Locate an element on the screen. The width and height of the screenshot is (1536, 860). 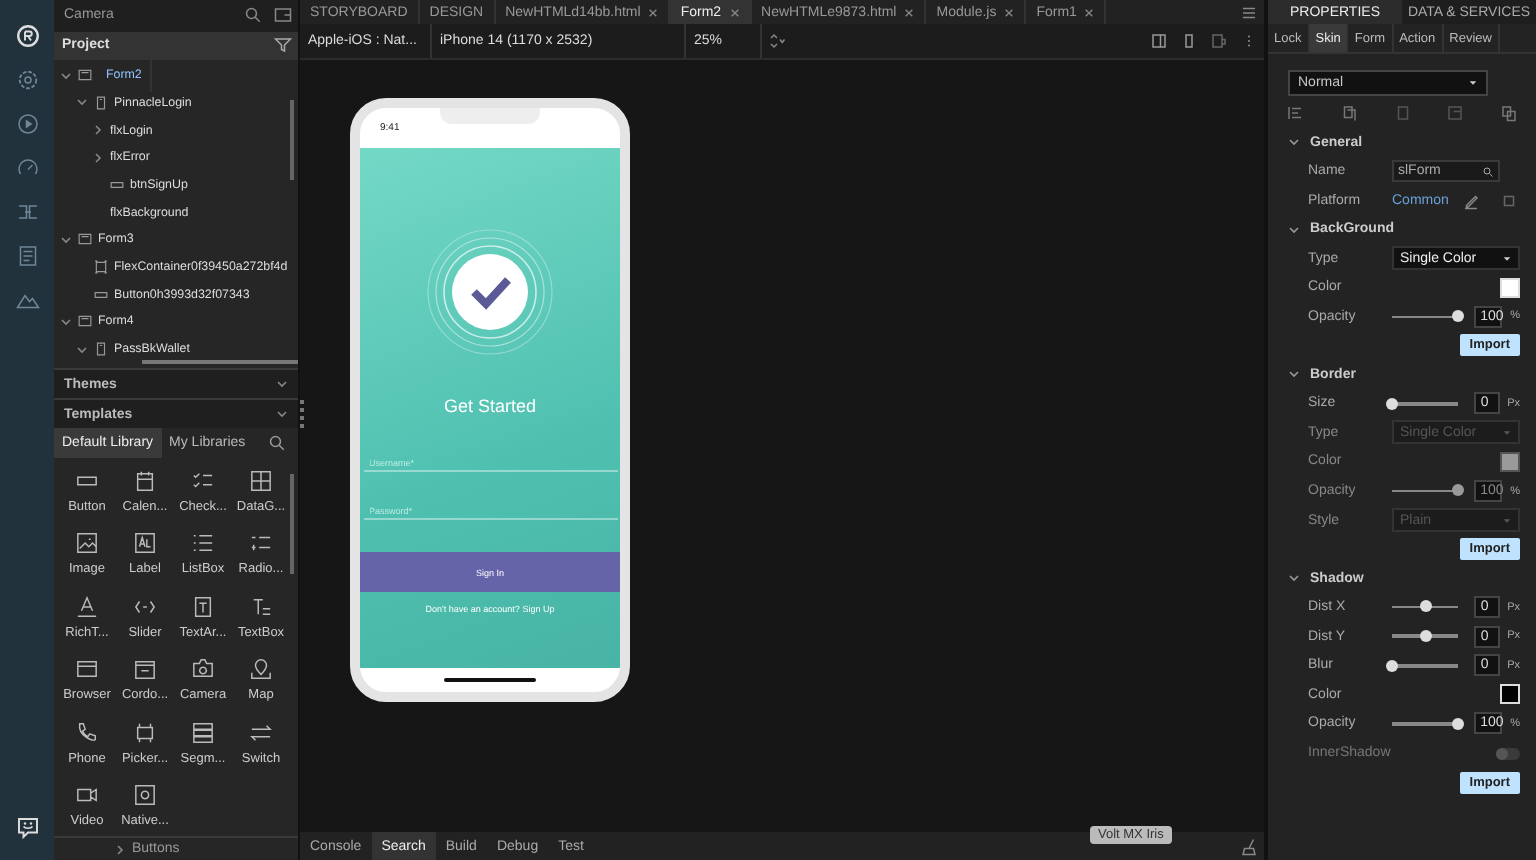
align-icon is located at coordinates (1295, 112).